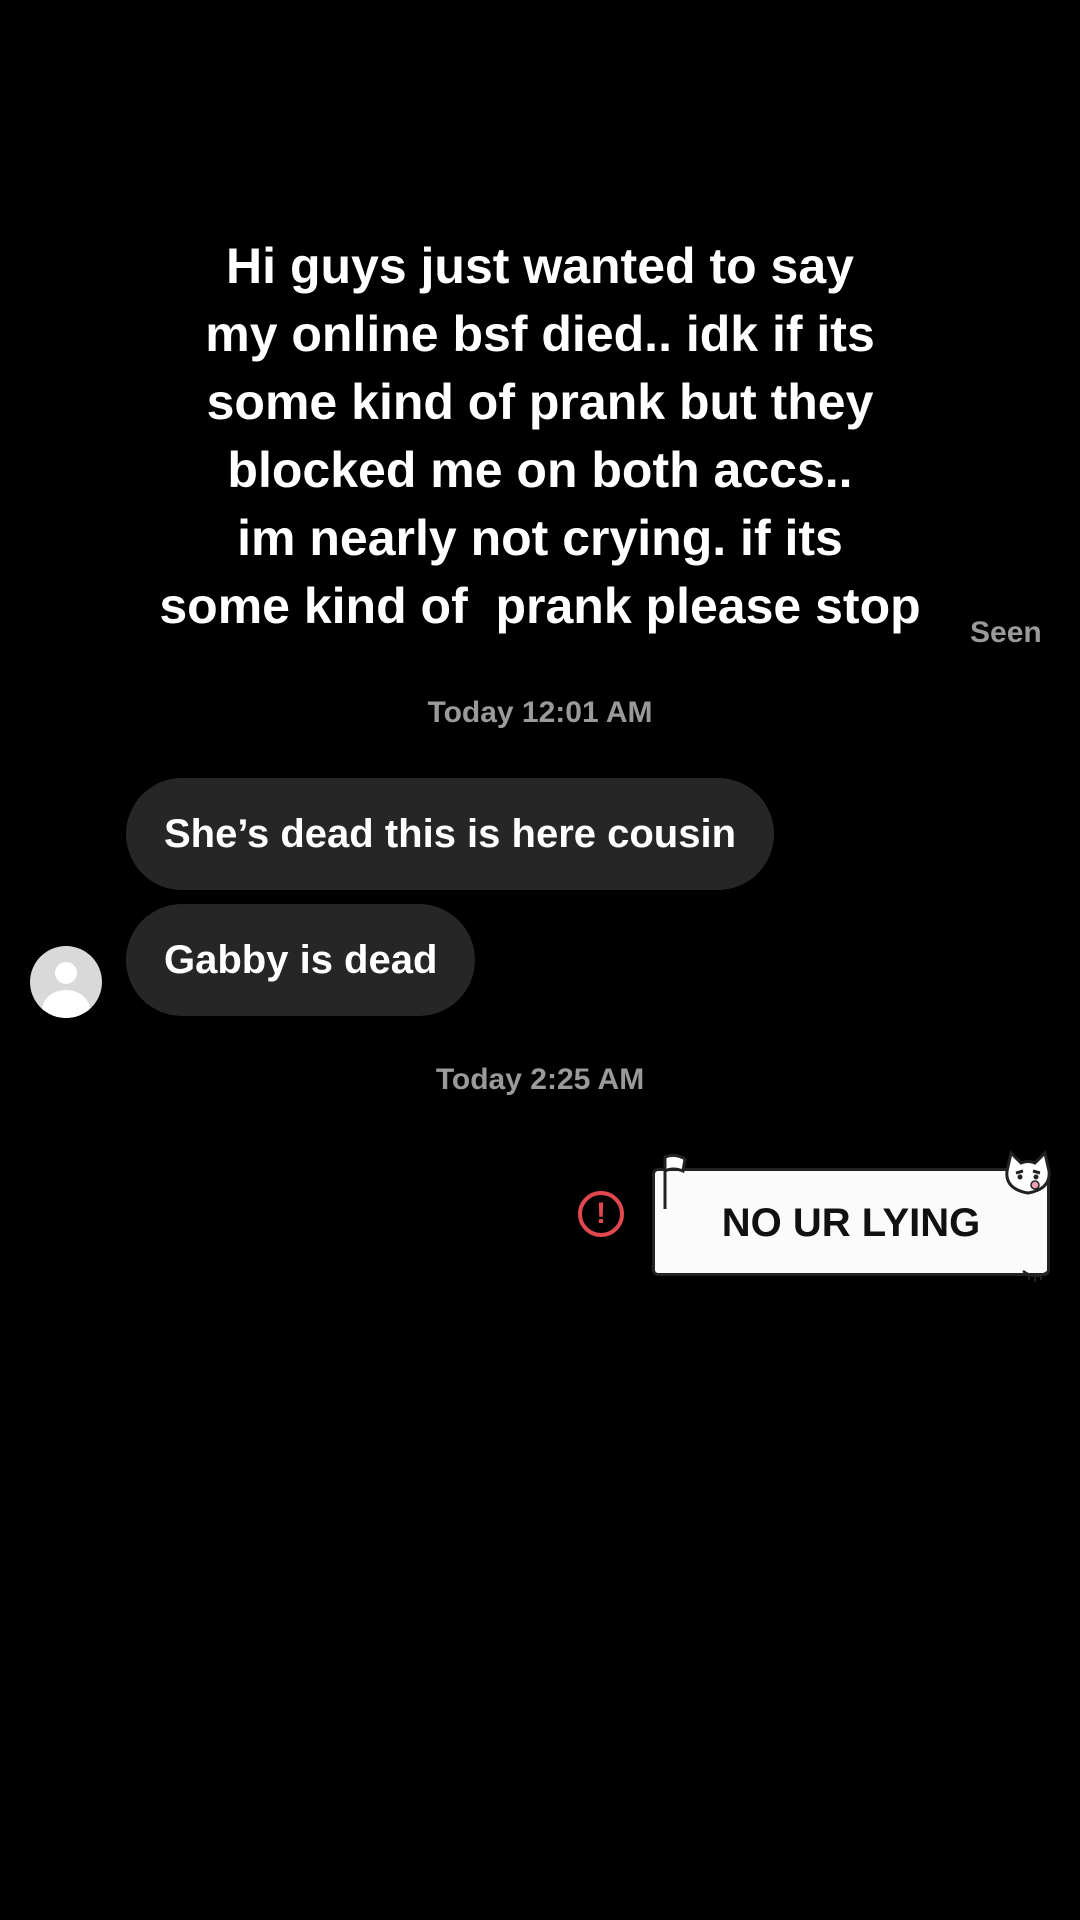 This screenshot has height=1920, width=1080. I want to click on caption-line: my online bsf died.. idk if its, so click(540, 334).